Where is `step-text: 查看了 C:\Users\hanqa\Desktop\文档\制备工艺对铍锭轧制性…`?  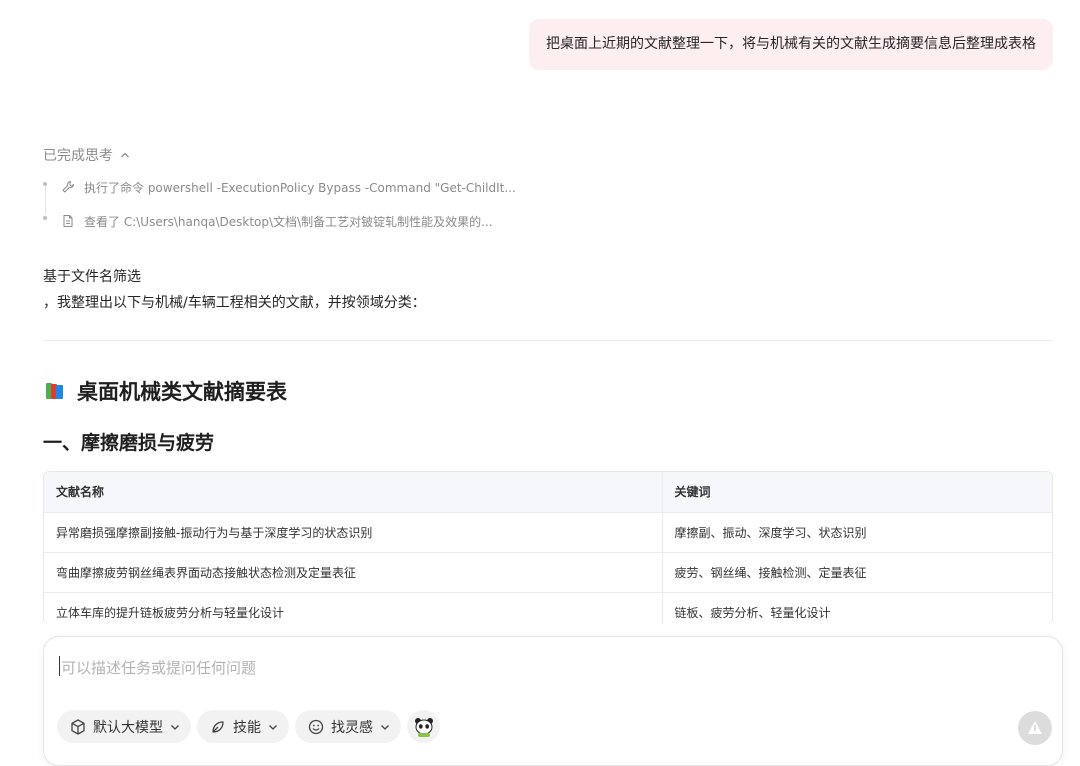
step-text: 查看了 C:\Users\hanqa\Desktop\文档\制备工艺对铍锭轧制性… is located at coordinates (288, 221).